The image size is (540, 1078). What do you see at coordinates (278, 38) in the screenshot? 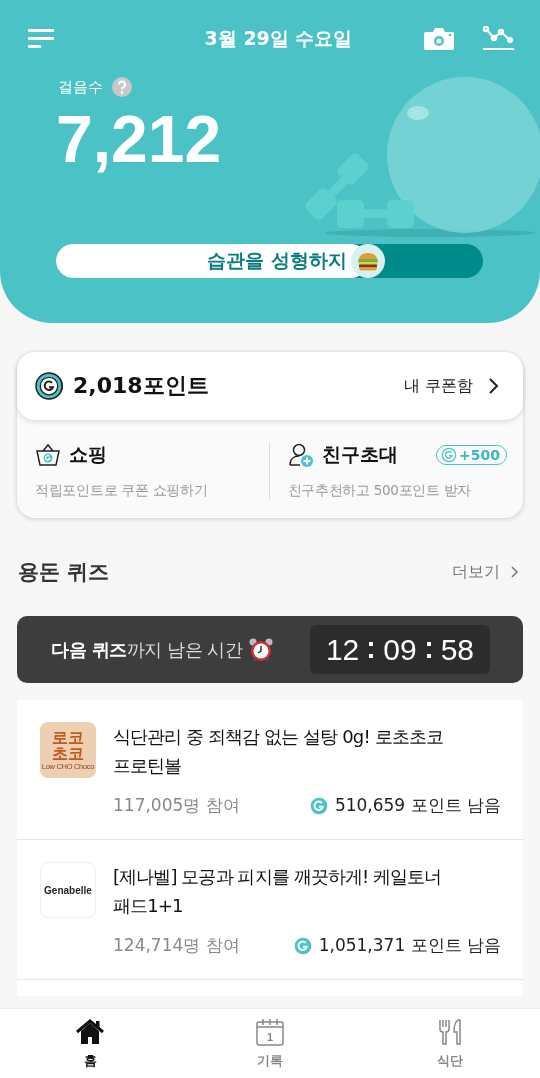
I see `date-title: 3월 29일 수요일` at bounding box center [278, 38].